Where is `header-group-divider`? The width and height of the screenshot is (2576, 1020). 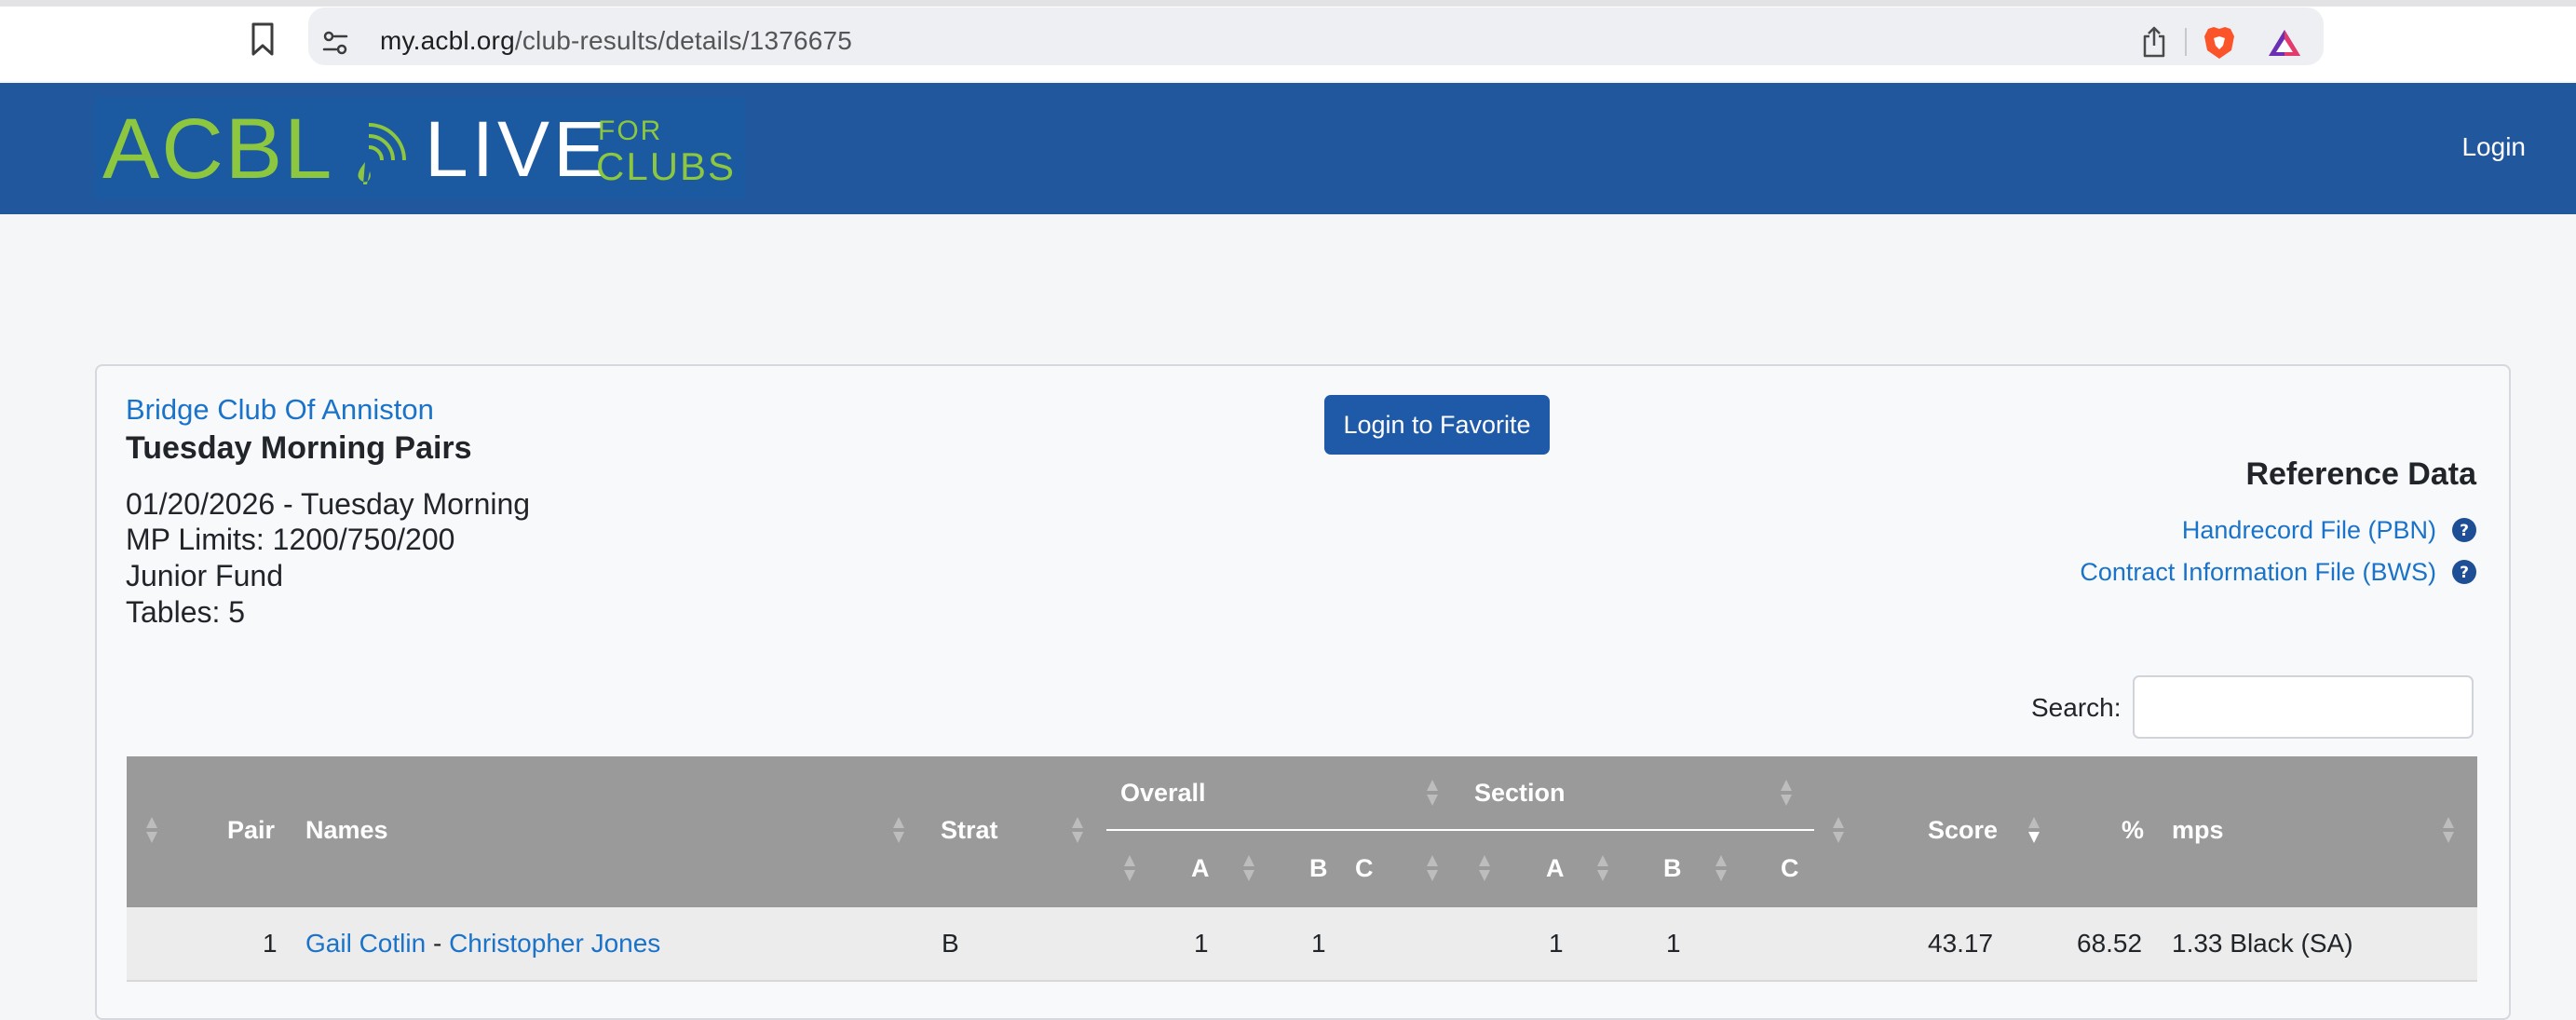 header-group-divider is located at coordinates (1460, 830).